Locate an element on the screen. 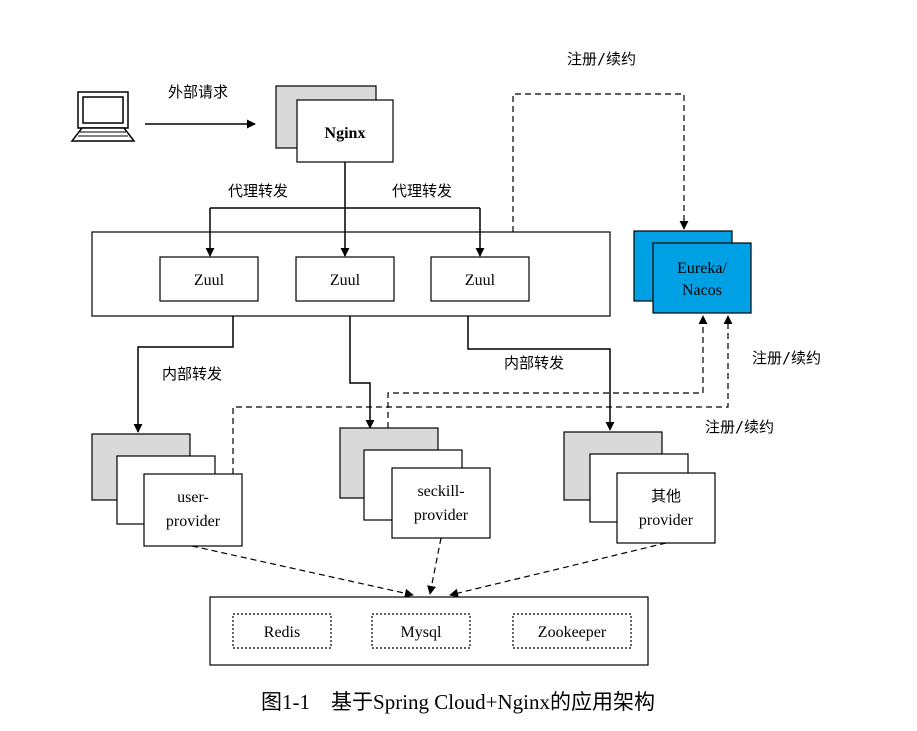  seckill-provider-label-line1: seckill- is located at coordinates (440, 491).